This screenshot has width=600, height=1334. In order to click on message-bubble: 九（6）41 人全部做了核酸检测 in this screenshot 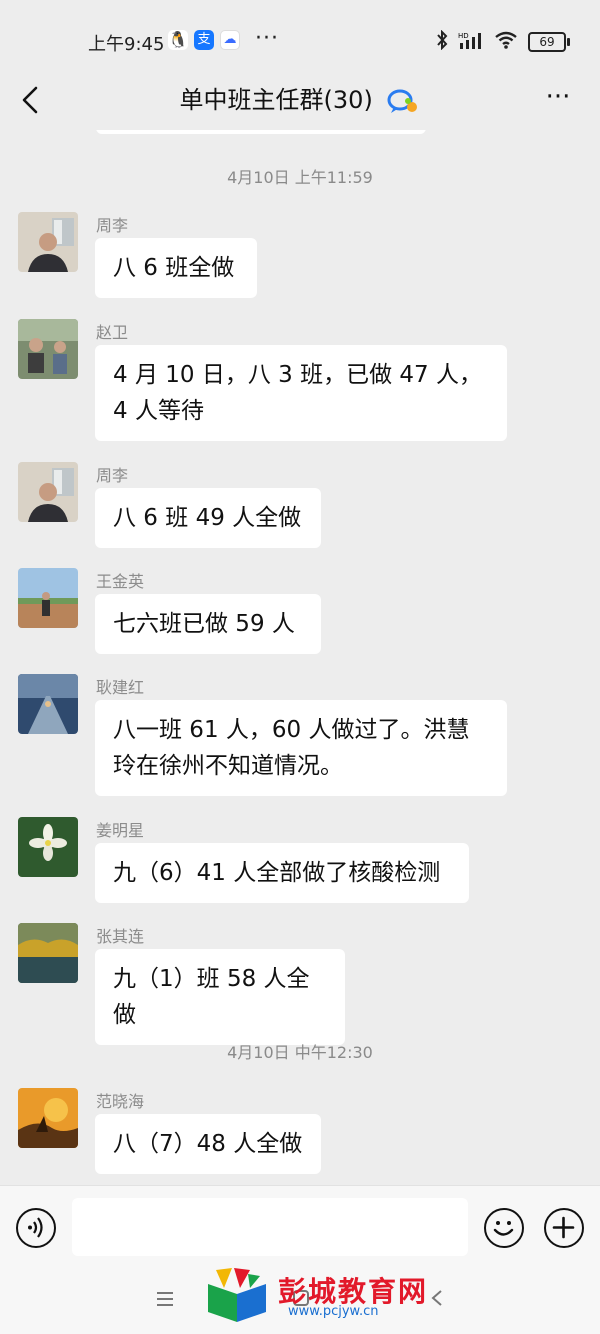, I will do `click(282, 873)`.